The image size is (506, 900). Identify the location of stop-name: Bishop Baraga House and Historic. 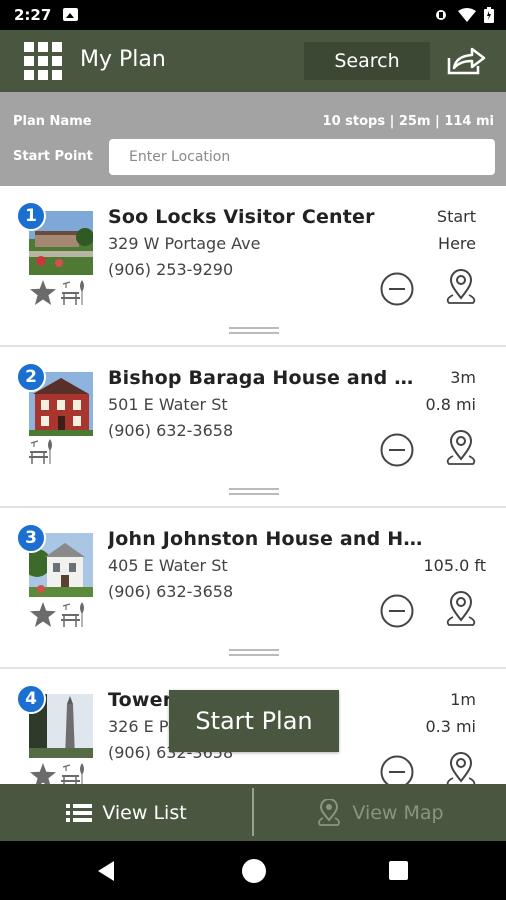
(265, 378).